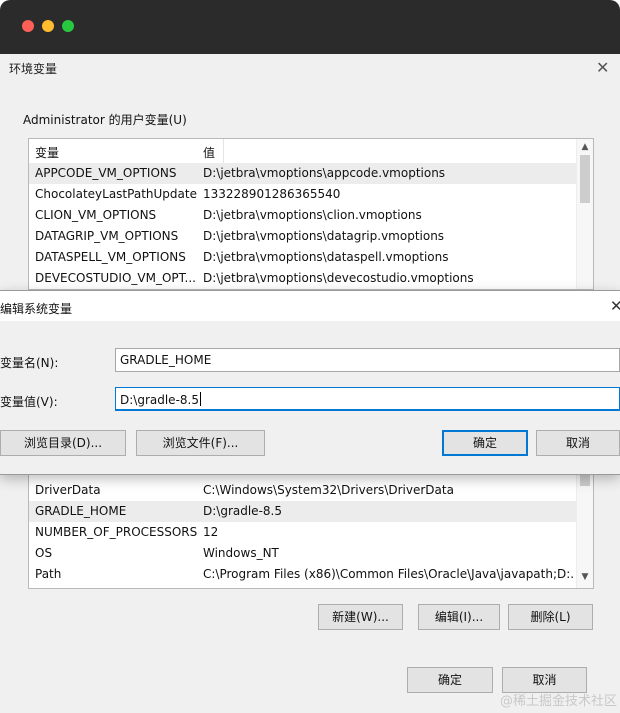  What do you see at coordinates (48, 574) in the screenshot?
I see `var-name: Path` at bounding box center [48, 574].